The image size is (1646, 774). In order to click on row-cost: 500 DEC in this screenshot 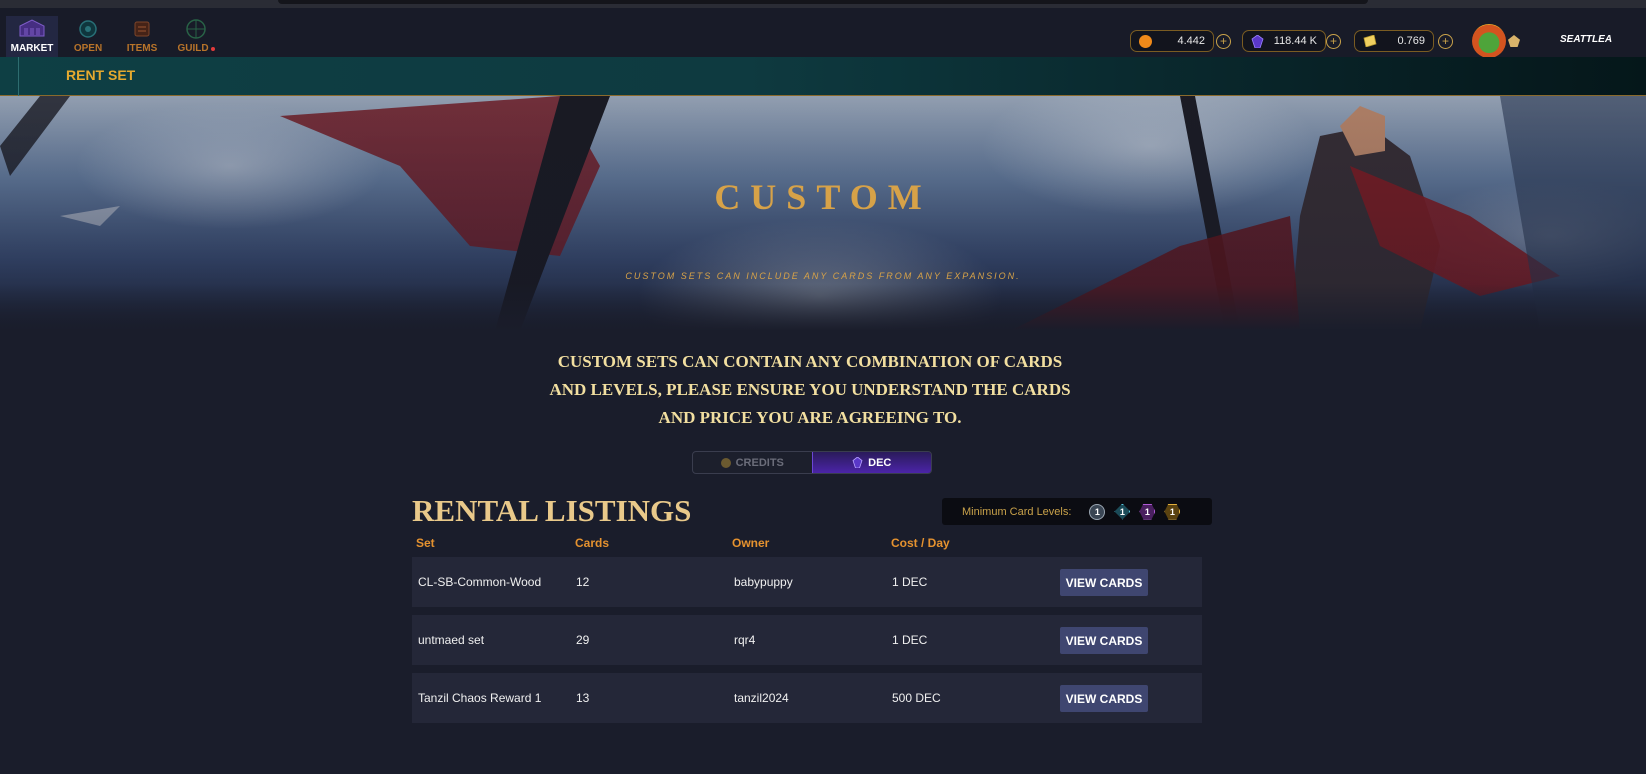, I will do `click(916, 698)`.